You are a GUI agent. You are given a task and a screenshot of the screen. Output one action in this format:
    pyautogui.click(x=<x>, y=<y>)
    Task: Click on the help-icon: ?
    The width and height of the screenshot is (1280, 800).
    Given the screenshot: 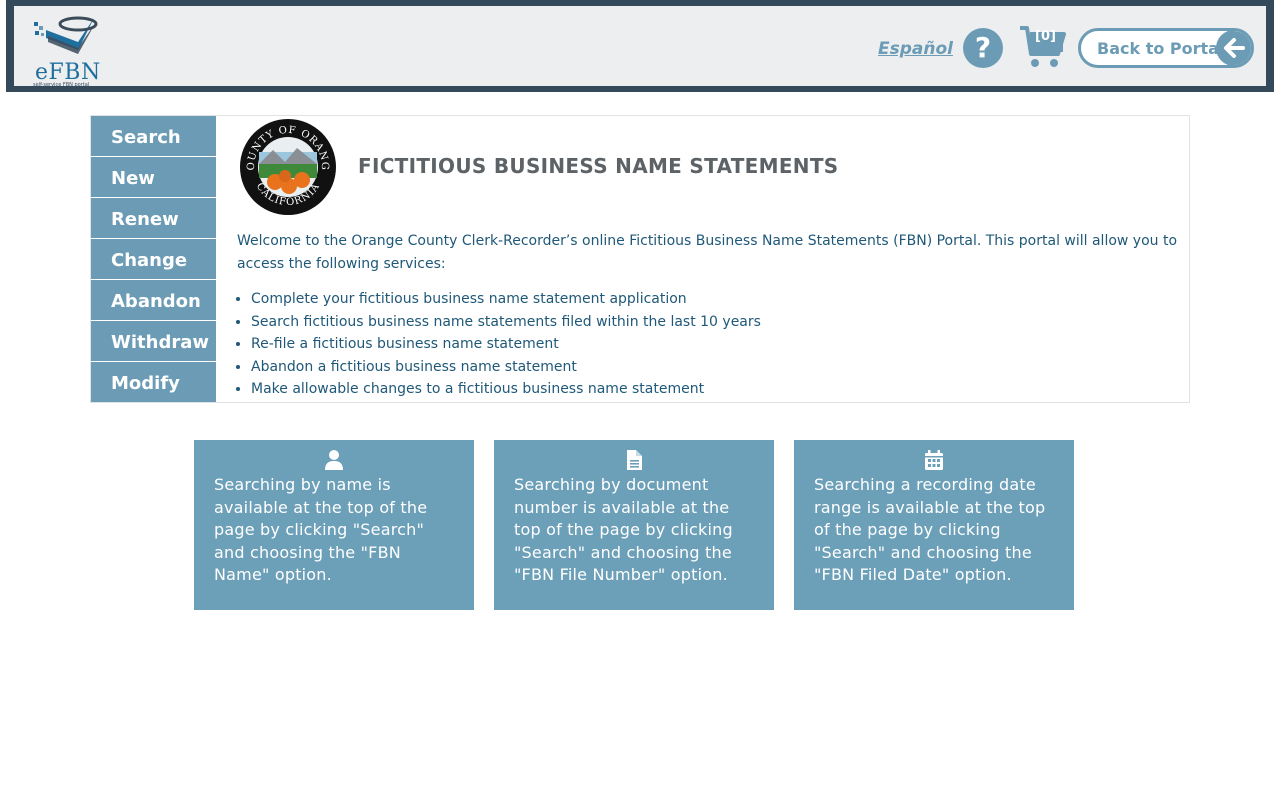 What is the action you would take?
    pyautogui.click(x=983, y=47)
    